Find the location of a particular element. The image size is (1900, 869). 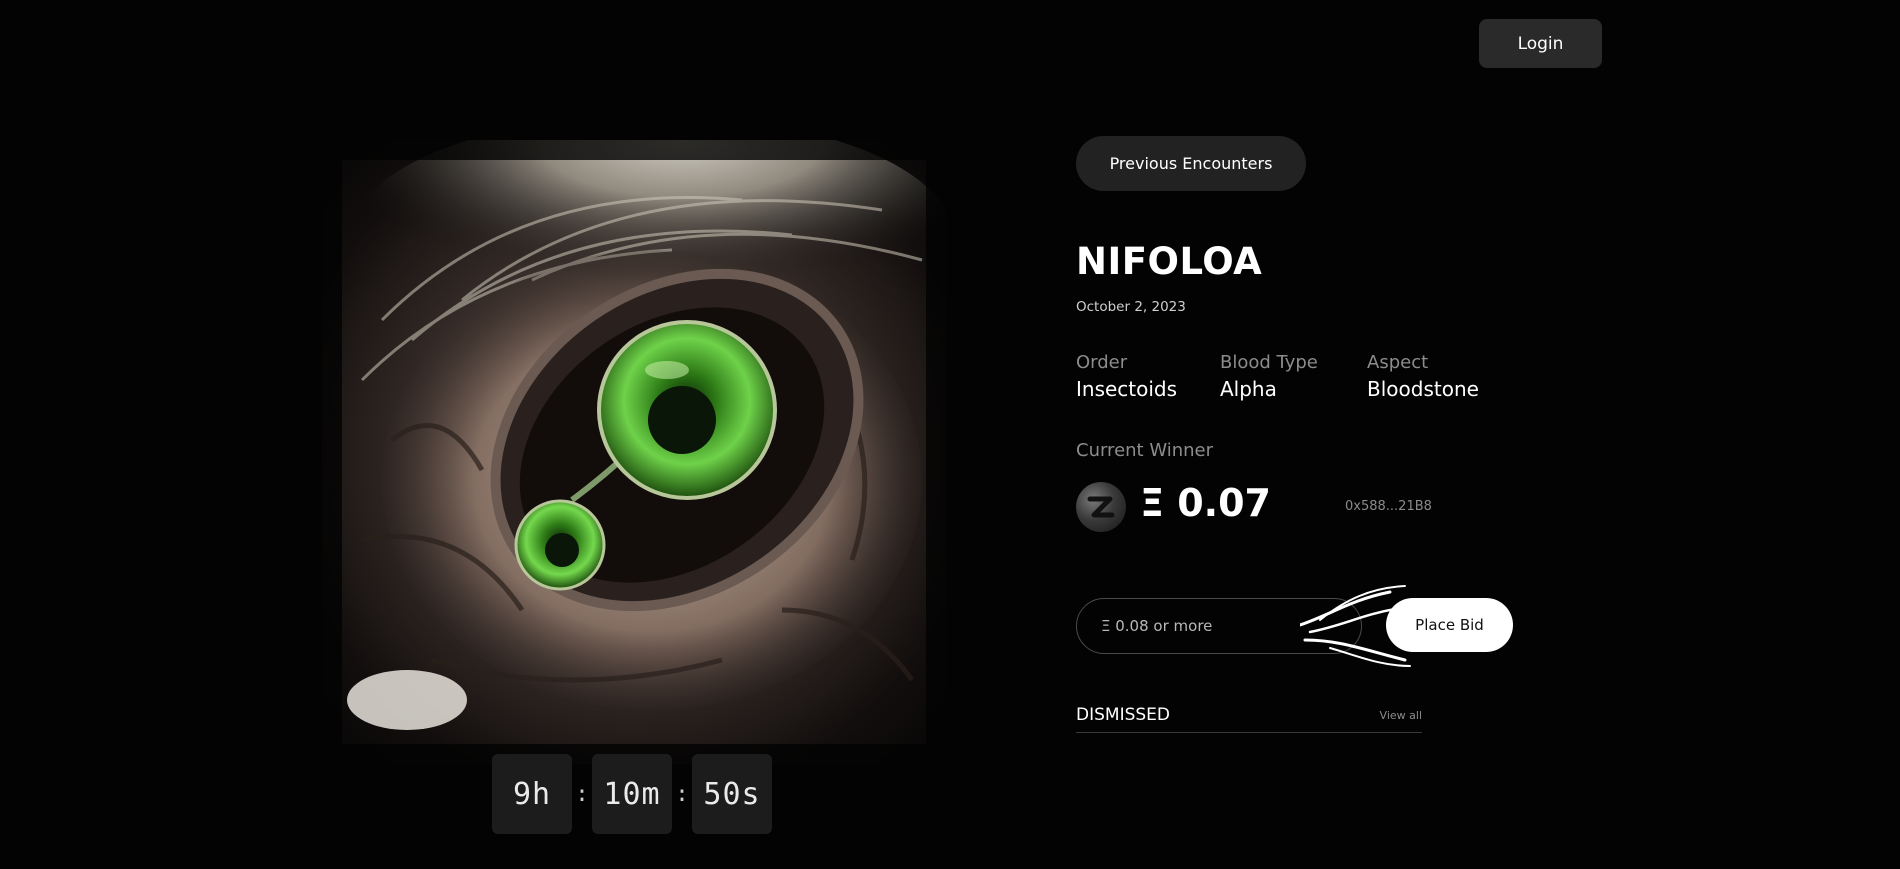

attribute-value: Alpha is located at coordinates (1248, 389).